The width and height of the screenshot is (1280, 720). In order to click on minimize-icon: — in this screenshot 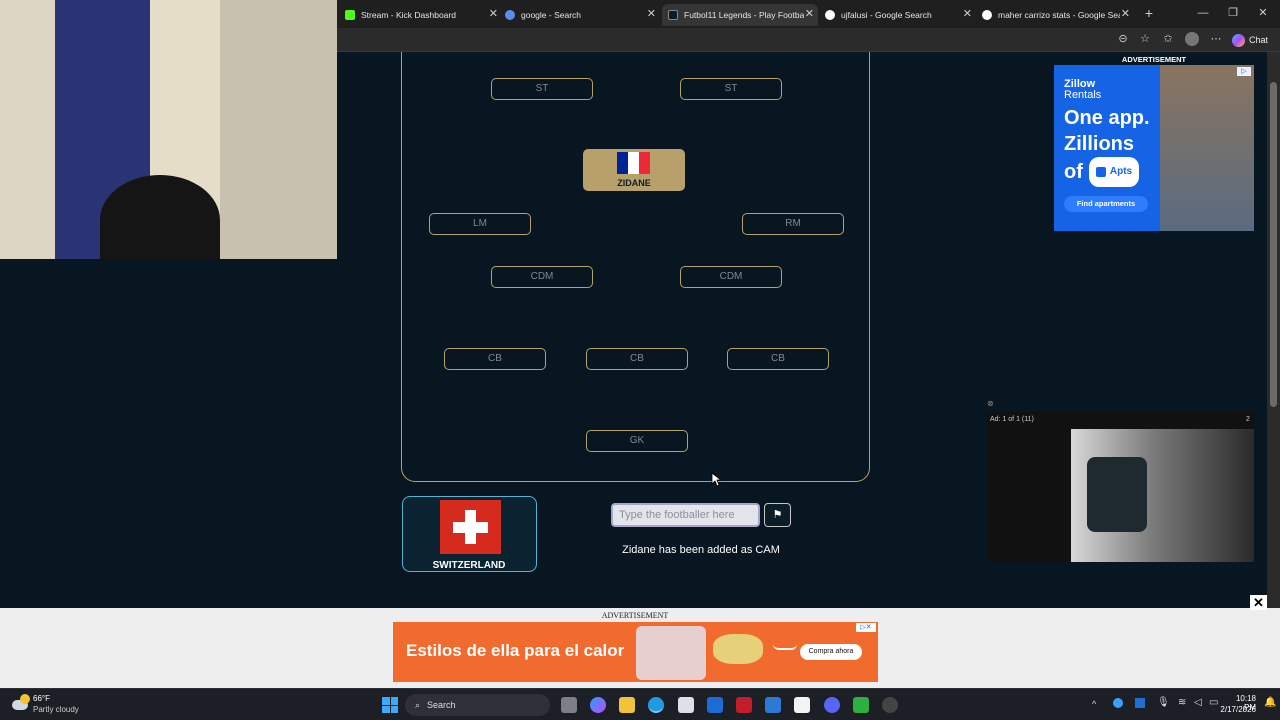, I will do `click(1203, 13)`.